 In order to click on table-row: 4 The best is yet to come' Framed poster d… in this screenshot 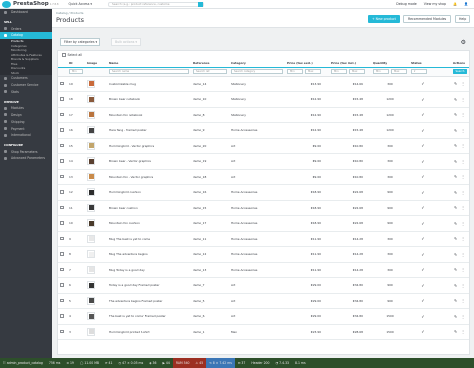, I will do `click(263, 316)`.